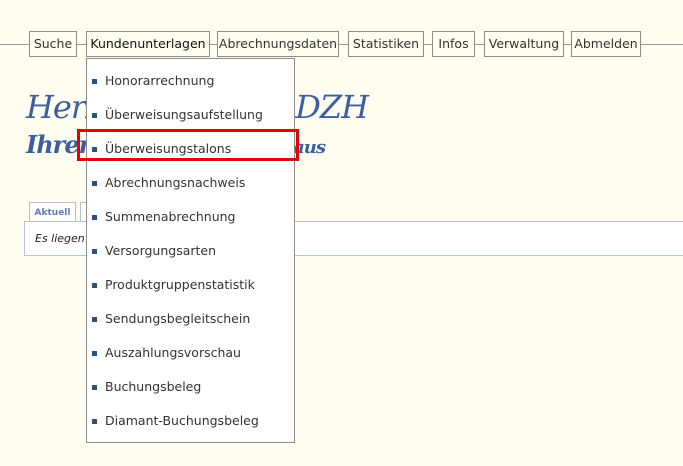  I want to click on nav-item-abrechnungsdaten: Abrechnungsdaten, so click(278, 44).